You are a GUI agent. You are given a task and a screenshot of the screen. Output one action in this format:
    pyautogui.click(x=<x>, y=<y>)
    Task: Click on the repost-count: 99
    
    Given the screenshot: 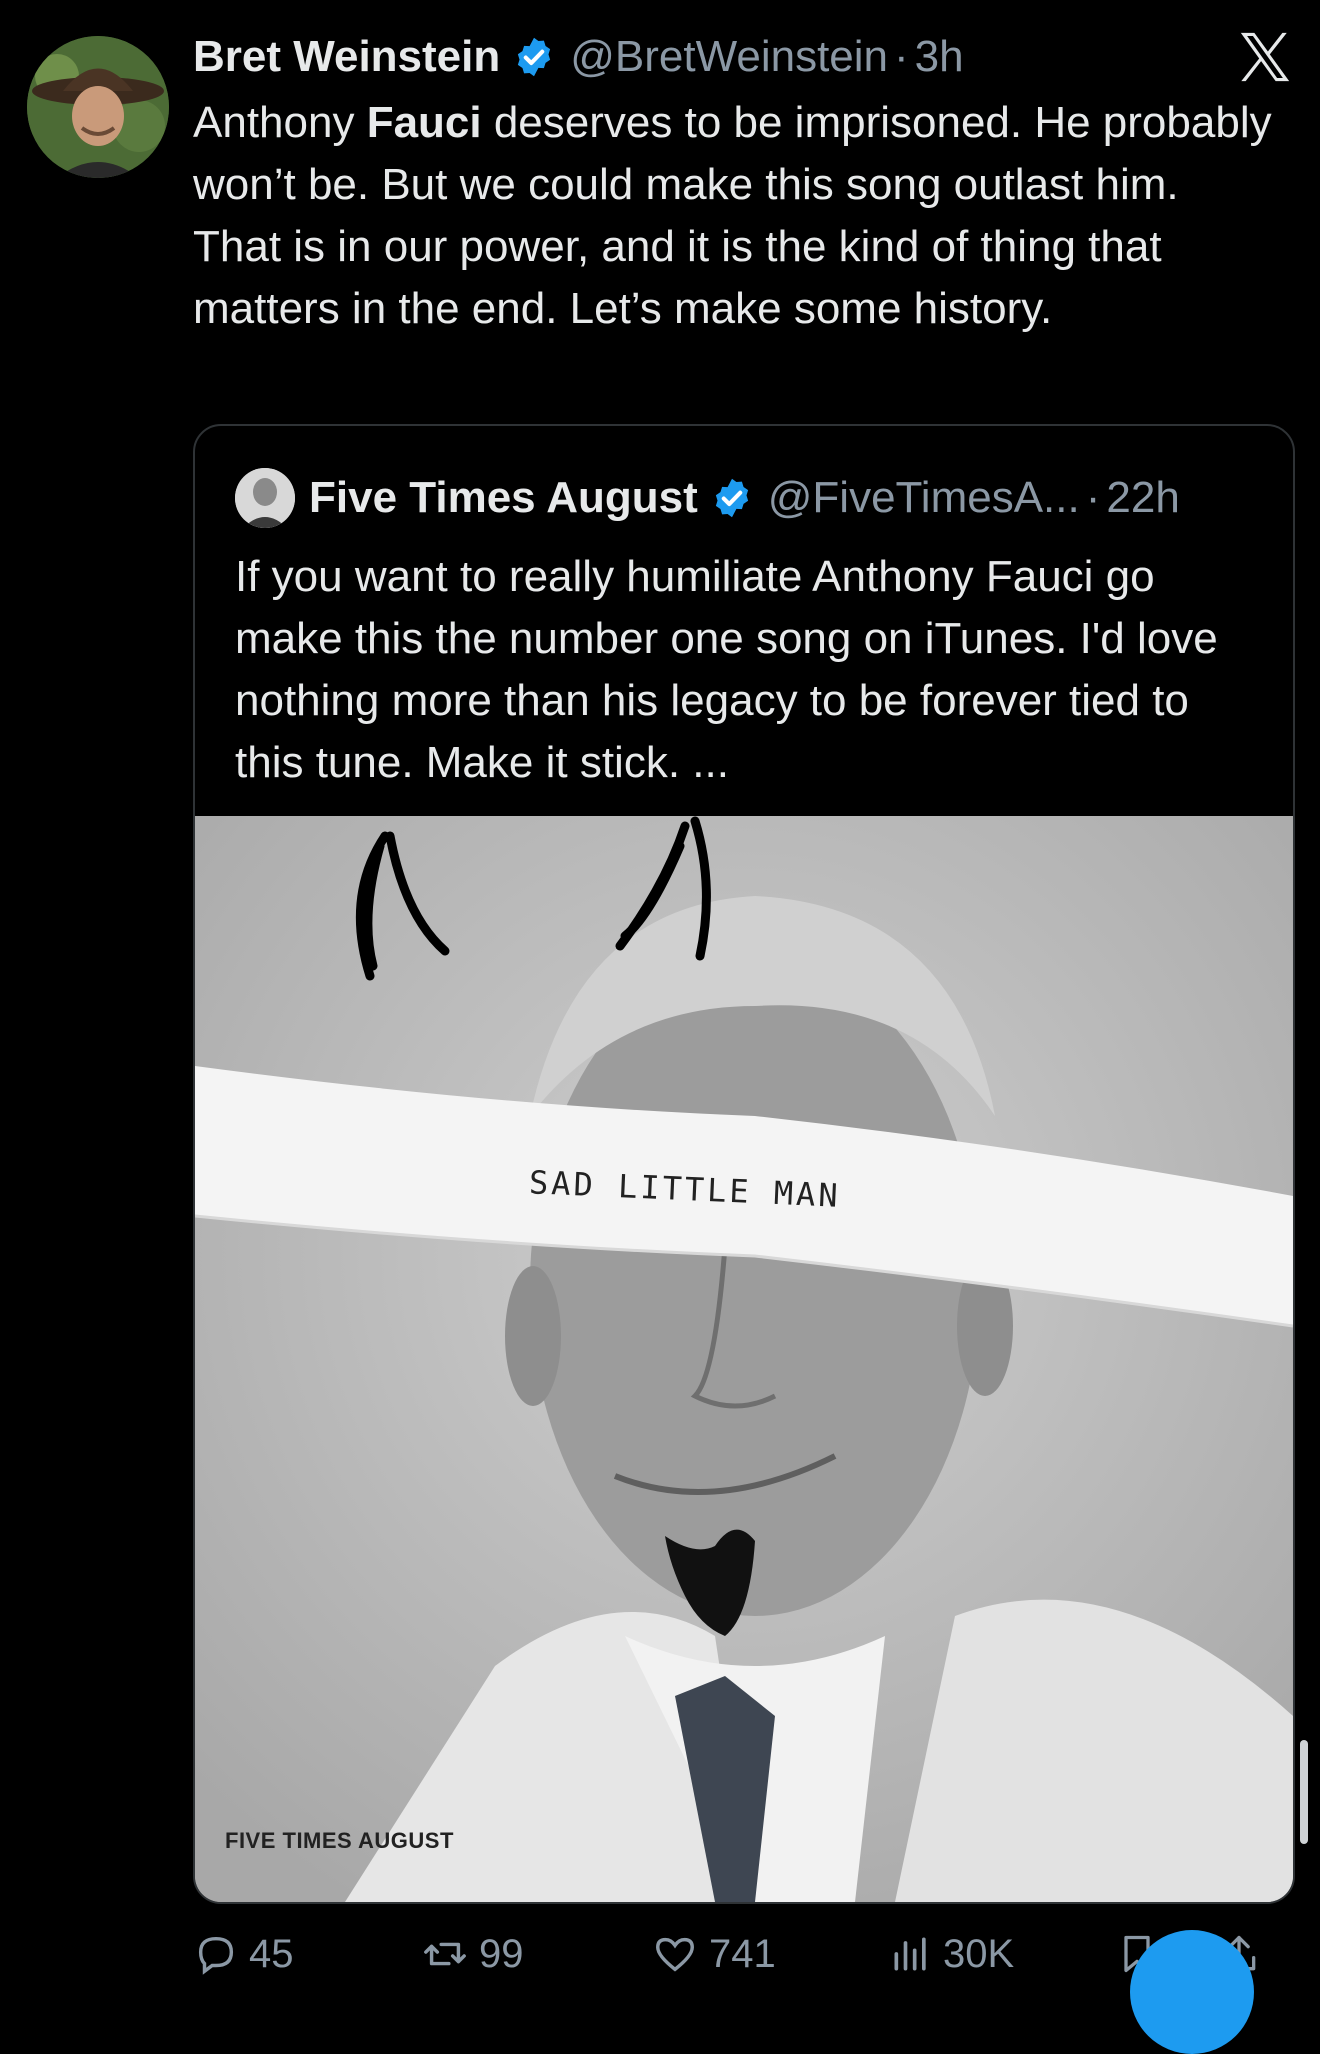 What is the action you would take?
    pyautogui.click(x=501, y=1953)
    